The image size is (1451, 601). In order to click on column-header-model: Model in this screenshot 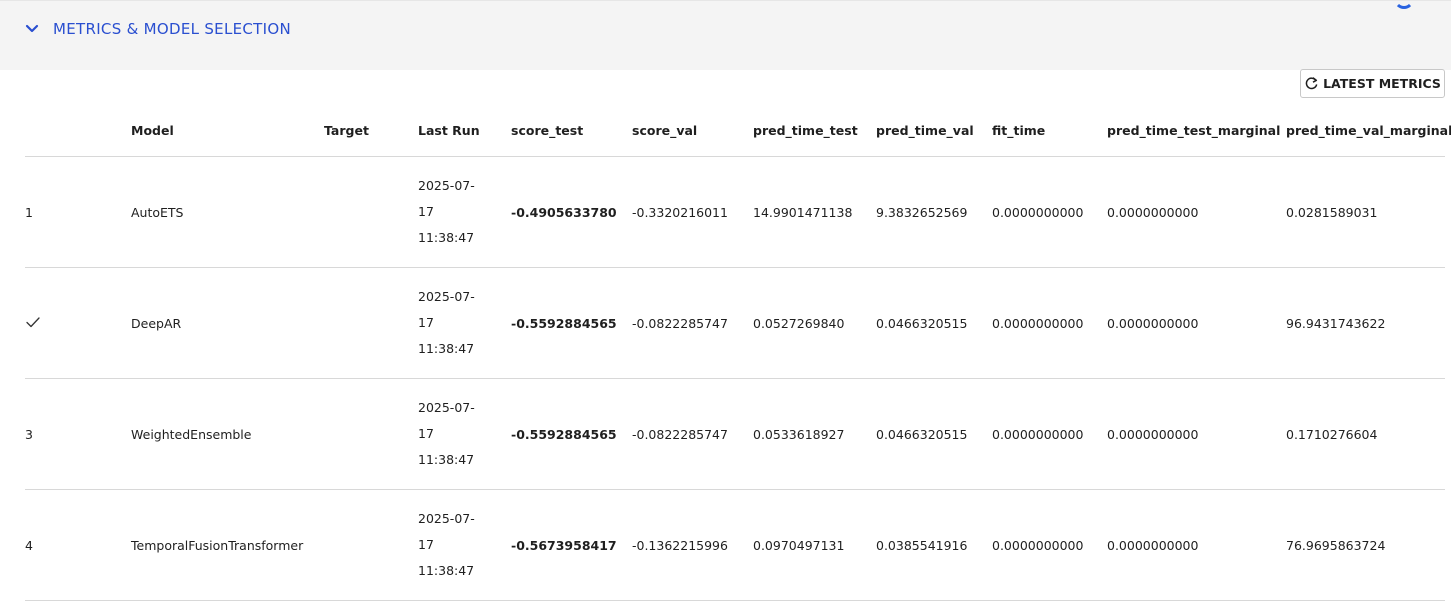, I will do `click(227, 130)`.